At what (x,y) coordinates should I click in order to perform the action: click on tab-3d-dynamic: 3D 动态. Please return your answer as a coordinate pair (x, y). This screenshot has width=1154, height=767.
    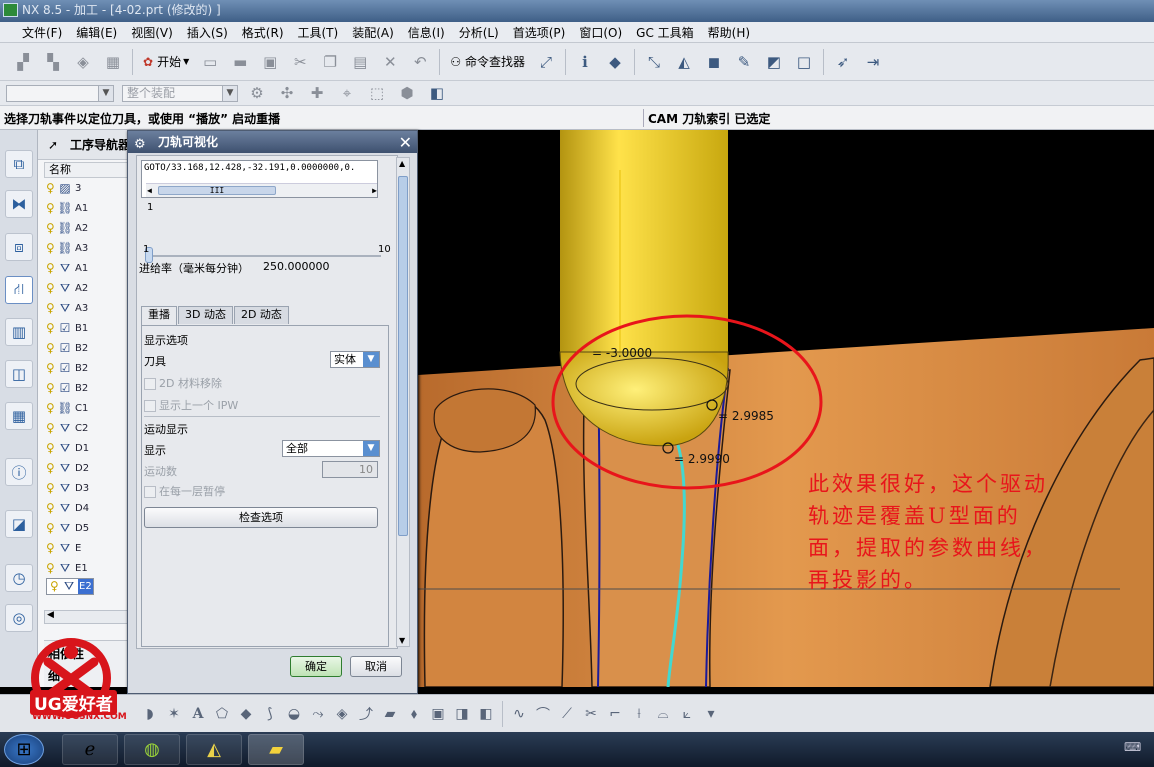
    Looking at the image, I should click on (205, 315).